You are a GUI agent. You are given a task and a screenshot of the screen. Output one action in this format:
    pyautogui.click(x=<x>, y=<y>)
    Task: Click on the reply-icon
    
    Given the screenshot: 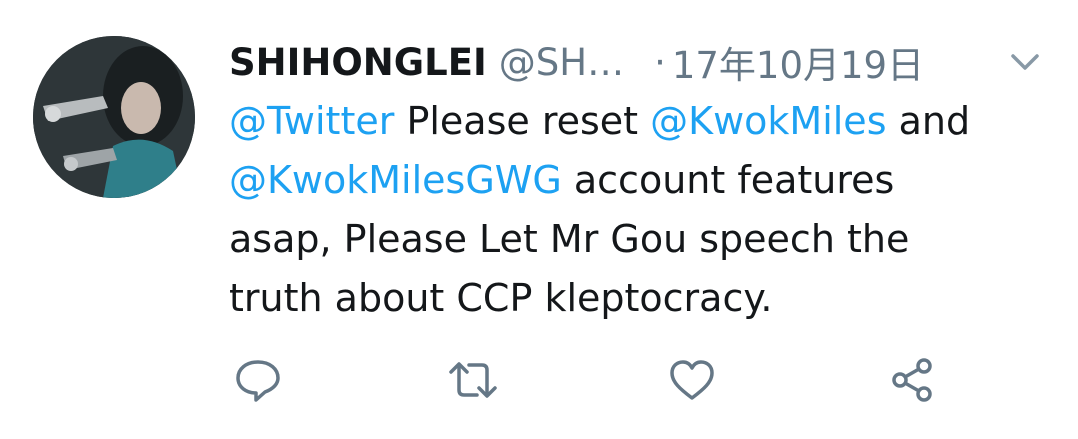 What is the action you would take?
    pyautogui.click(x=258, y=381)
    